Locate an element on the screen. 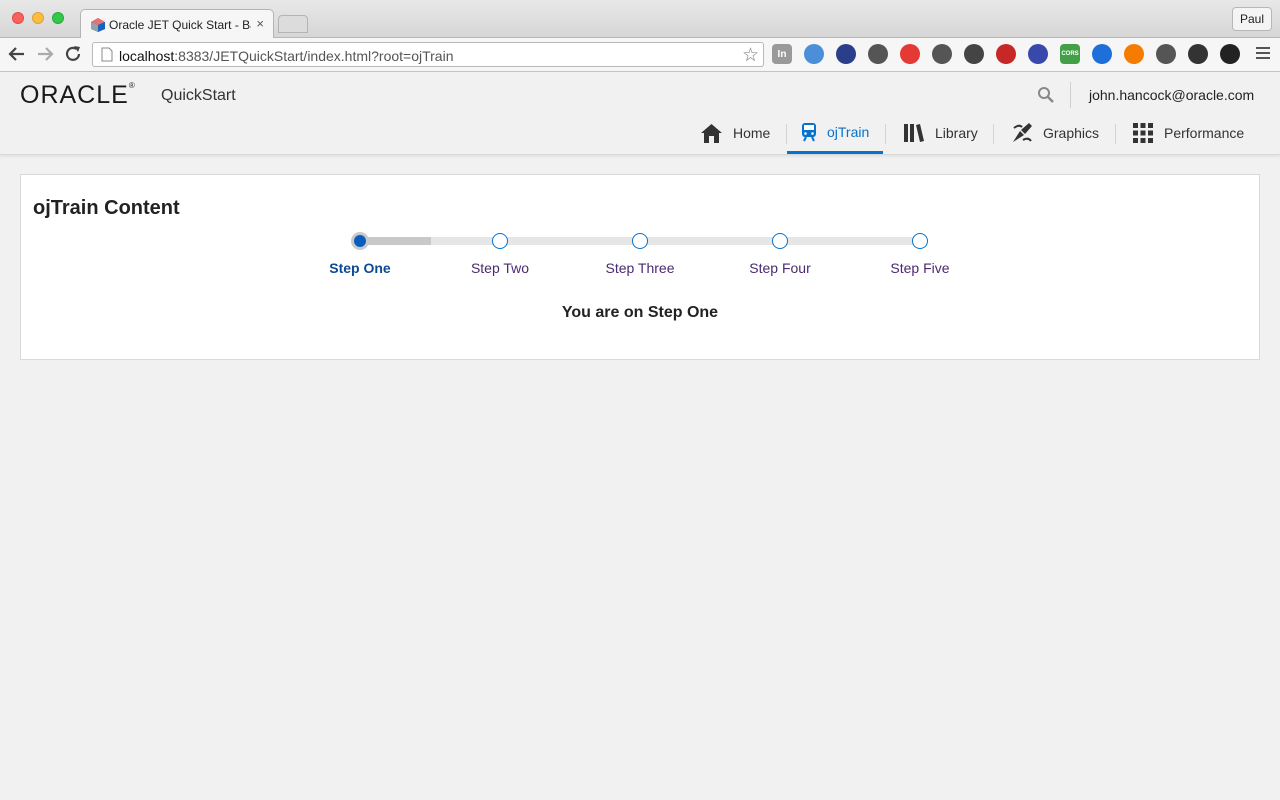 This screenshot has width=1280, height=800. nav-item-ojtrain: ojTrain is located at coordinates (835, 133).